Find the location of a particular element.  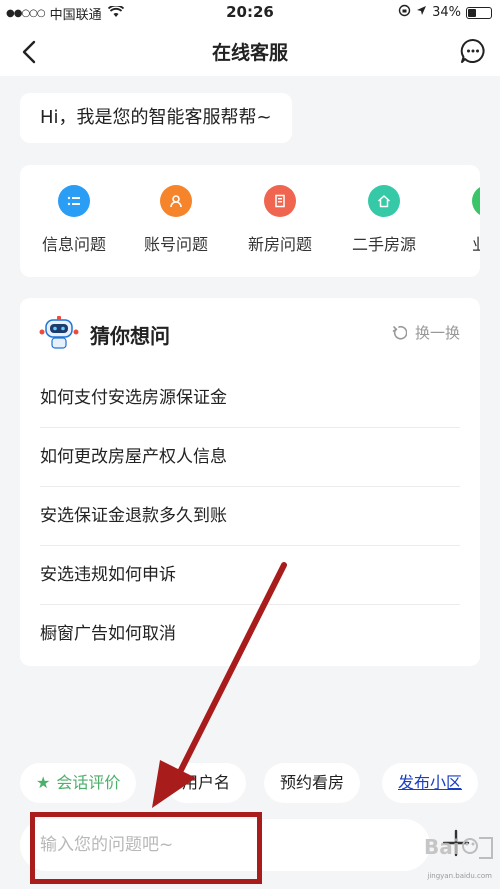

page-title: 在线客服 is located at coordinates (249, 53).